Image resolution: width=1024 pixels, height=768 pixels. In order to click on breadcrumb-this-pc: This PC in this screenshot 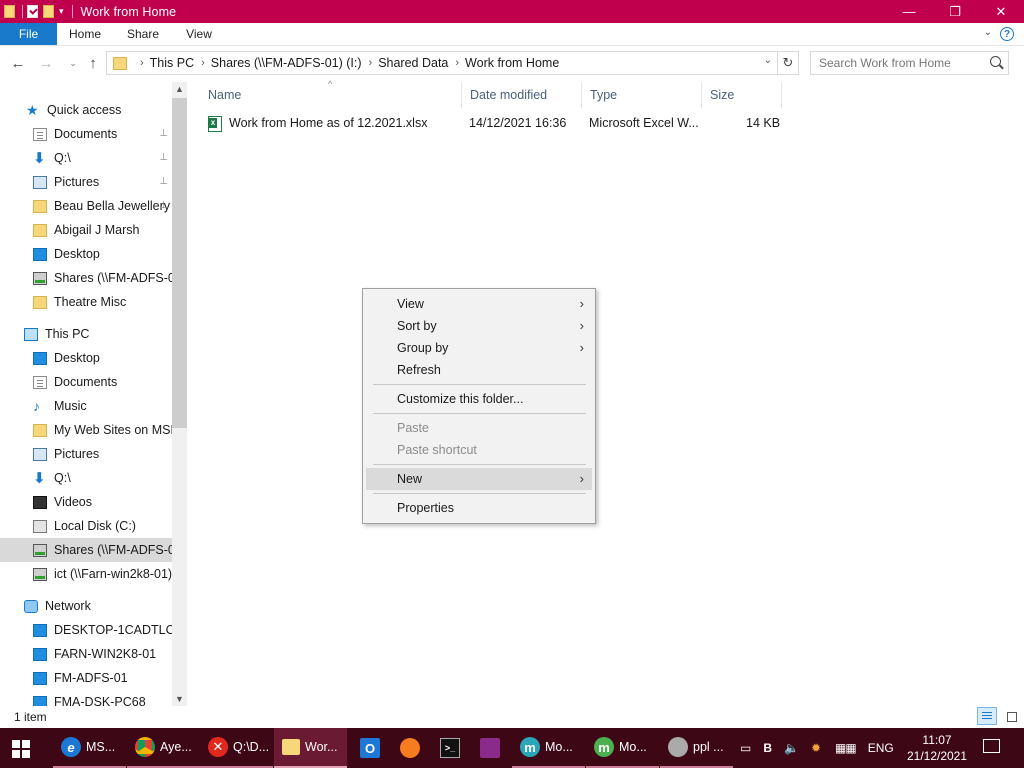, I will do `click(172, 63)`.